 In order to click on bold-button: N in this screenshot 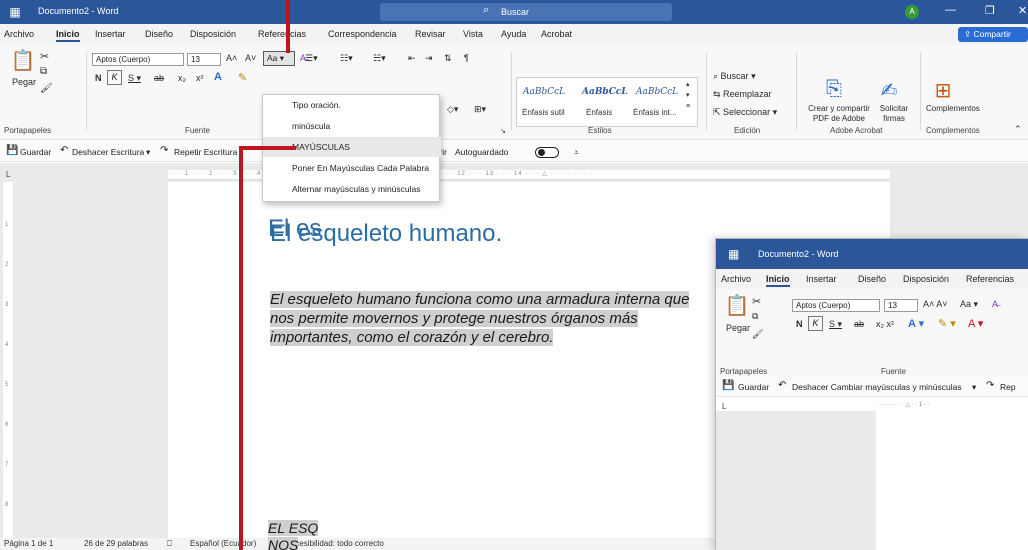, I will do `click(98, 78)`.